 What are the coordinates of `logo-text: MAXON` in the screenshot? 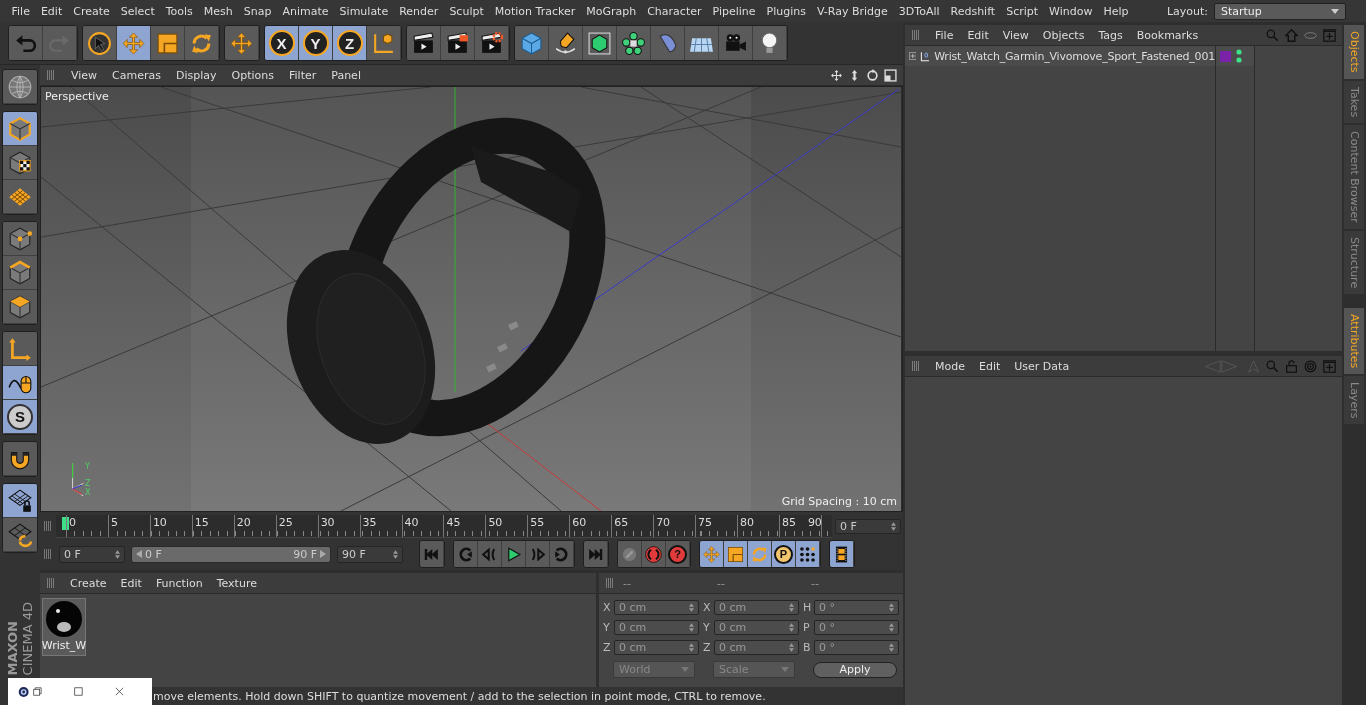 It's located at (12, 647).